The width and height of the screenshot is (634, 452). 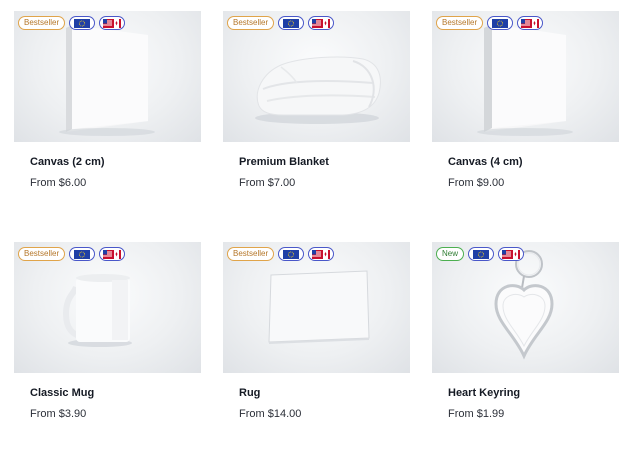 What do you see at coordinates (485, 162) in the screenshot?
I see `product-title: Canvas (4 cm)` at bounding box center [485, 162].